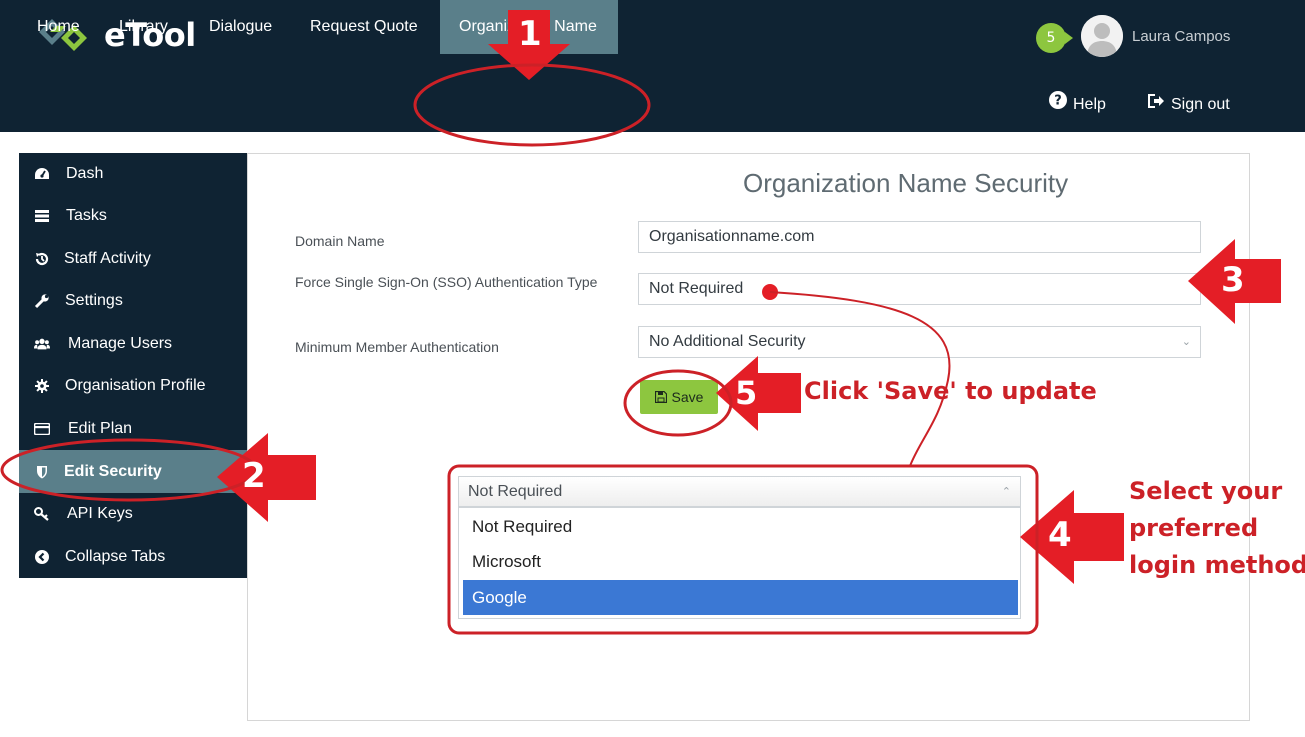 The height and width of the screenshot is (737, 1305). I want to click on step3-number: 3, so click(1233, 280).